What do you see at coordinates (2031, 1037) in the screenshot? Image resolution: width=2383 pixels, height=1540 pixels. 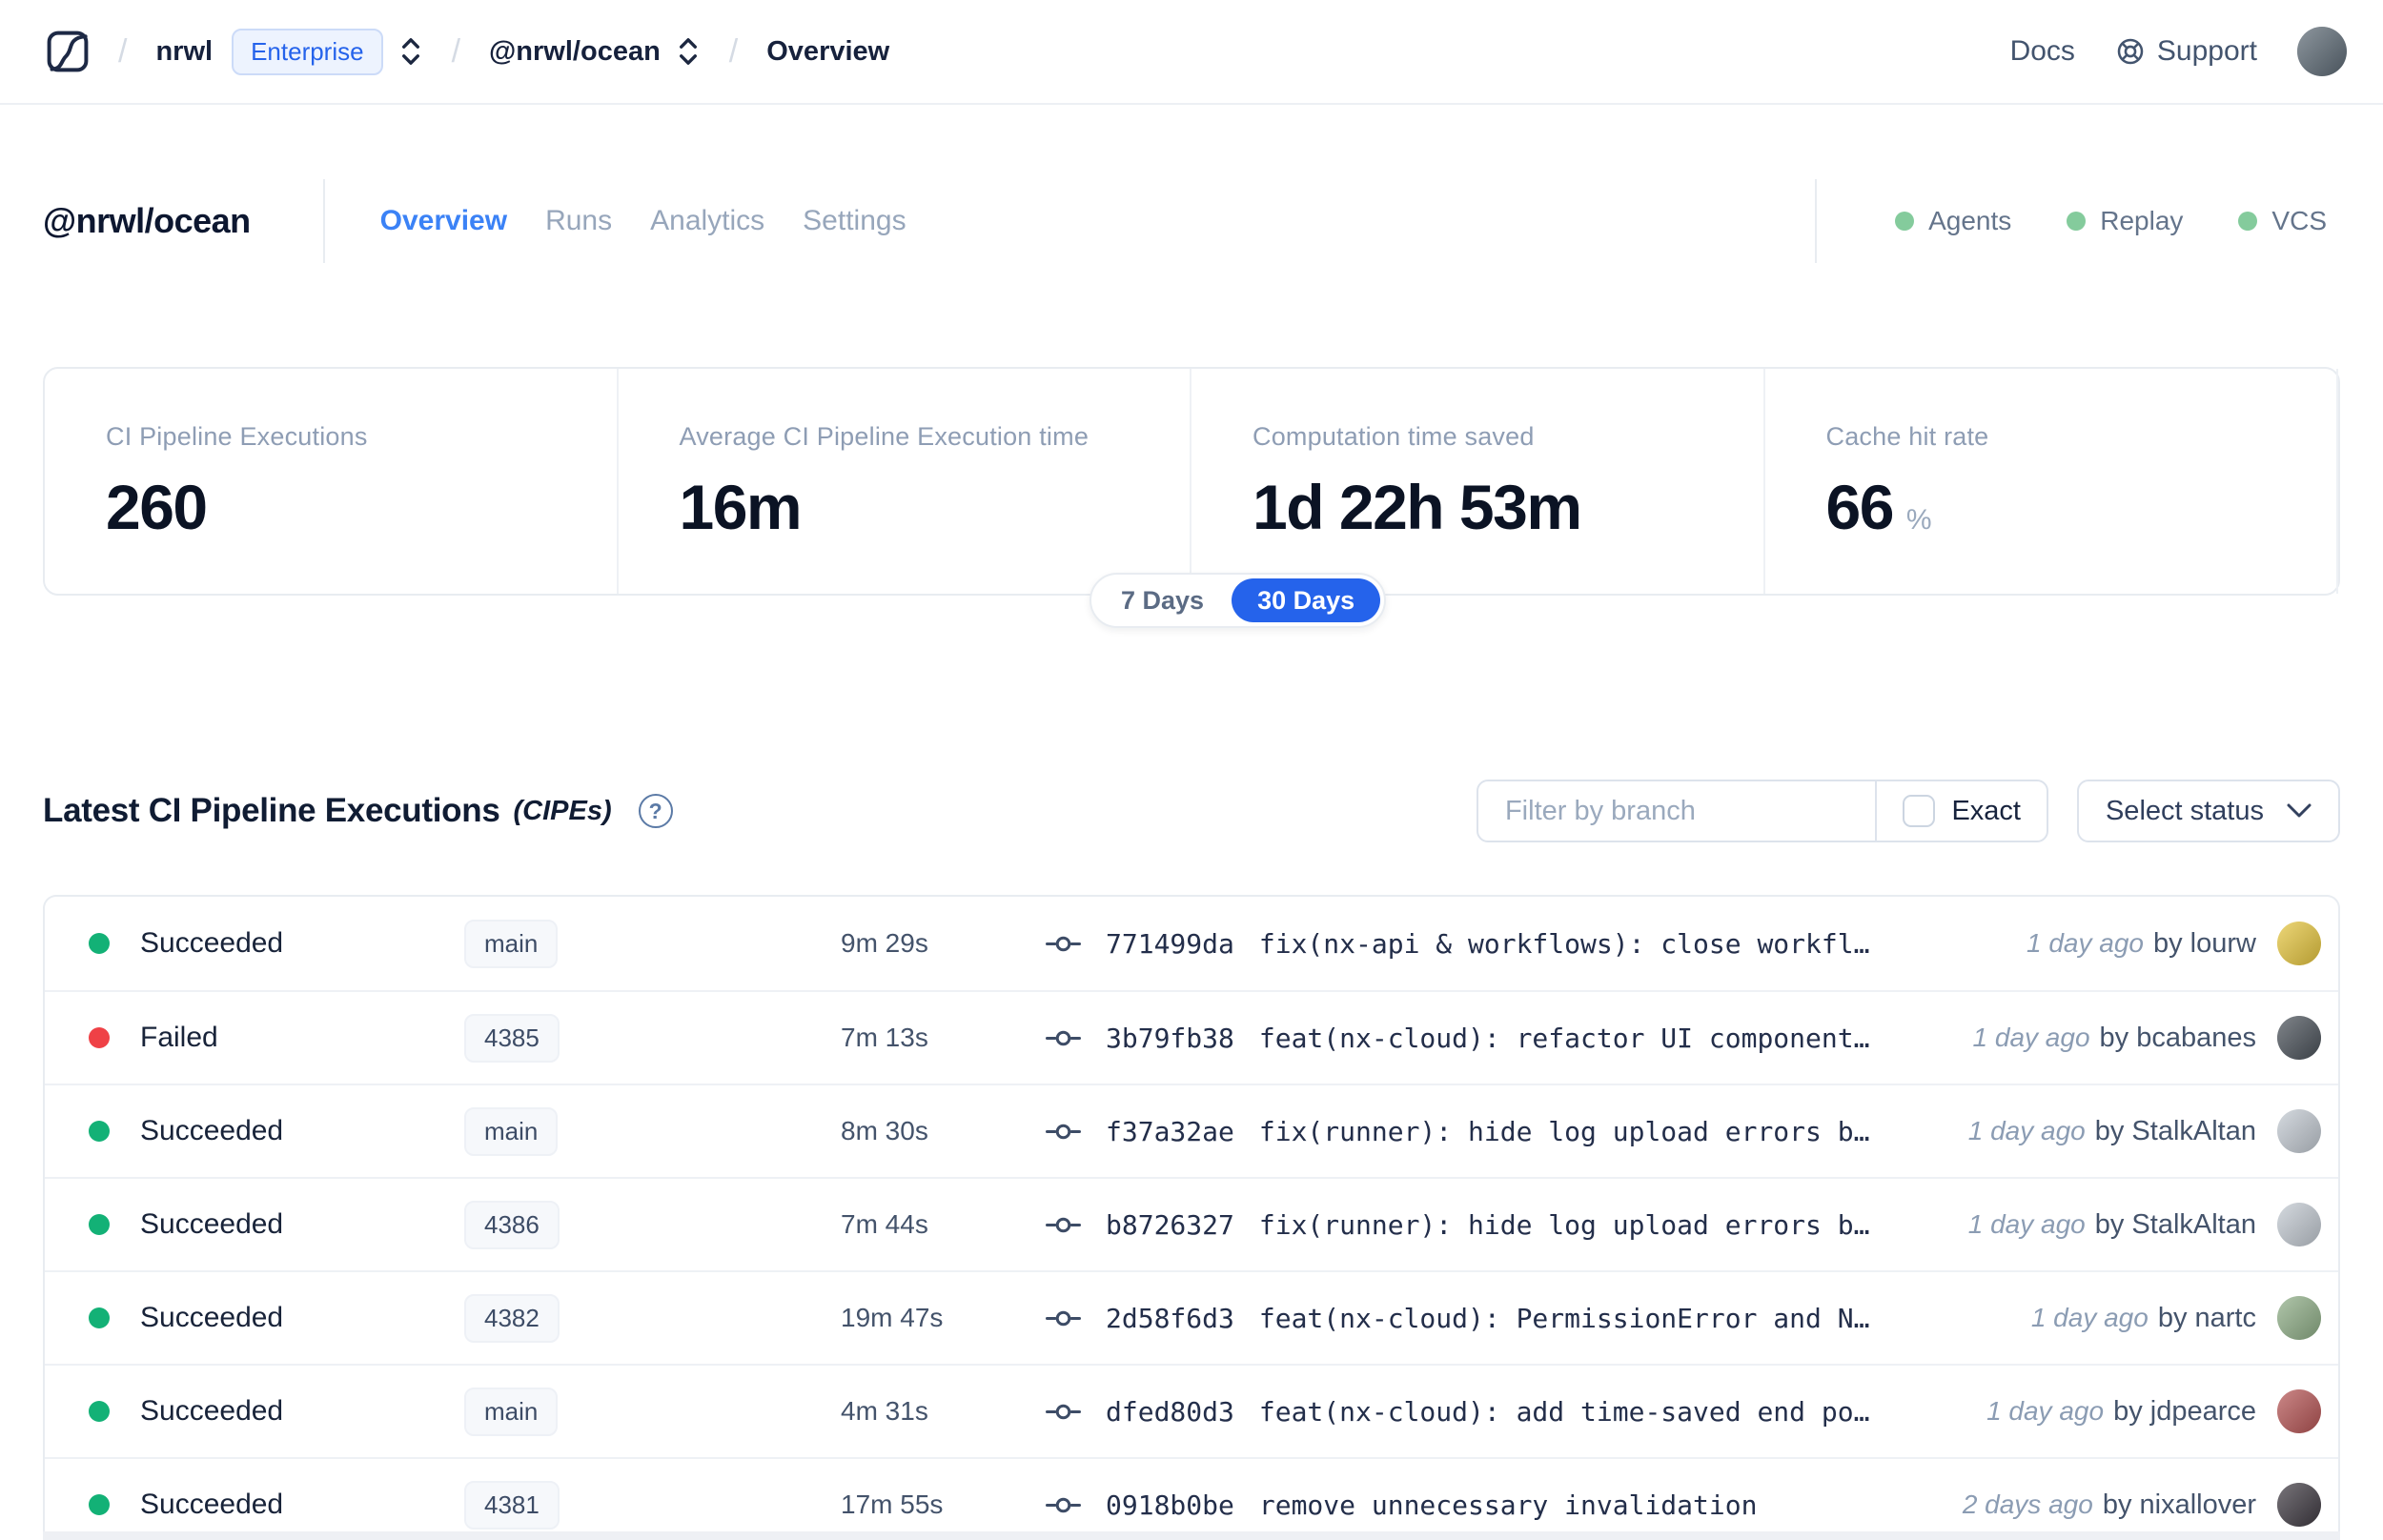 I see `time-ago: 1 day ago` at bounding box center [2031, 1037].